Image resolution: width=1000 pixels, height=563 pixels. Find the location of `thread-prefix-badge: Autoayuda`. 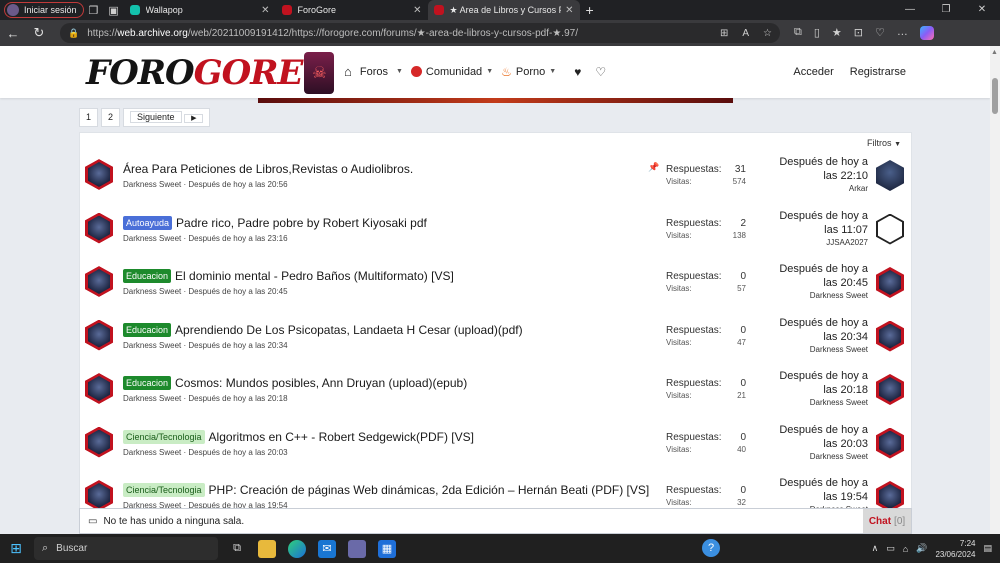

thread-prefix-badge: Autoayuda is located at coordinates (148, 222).